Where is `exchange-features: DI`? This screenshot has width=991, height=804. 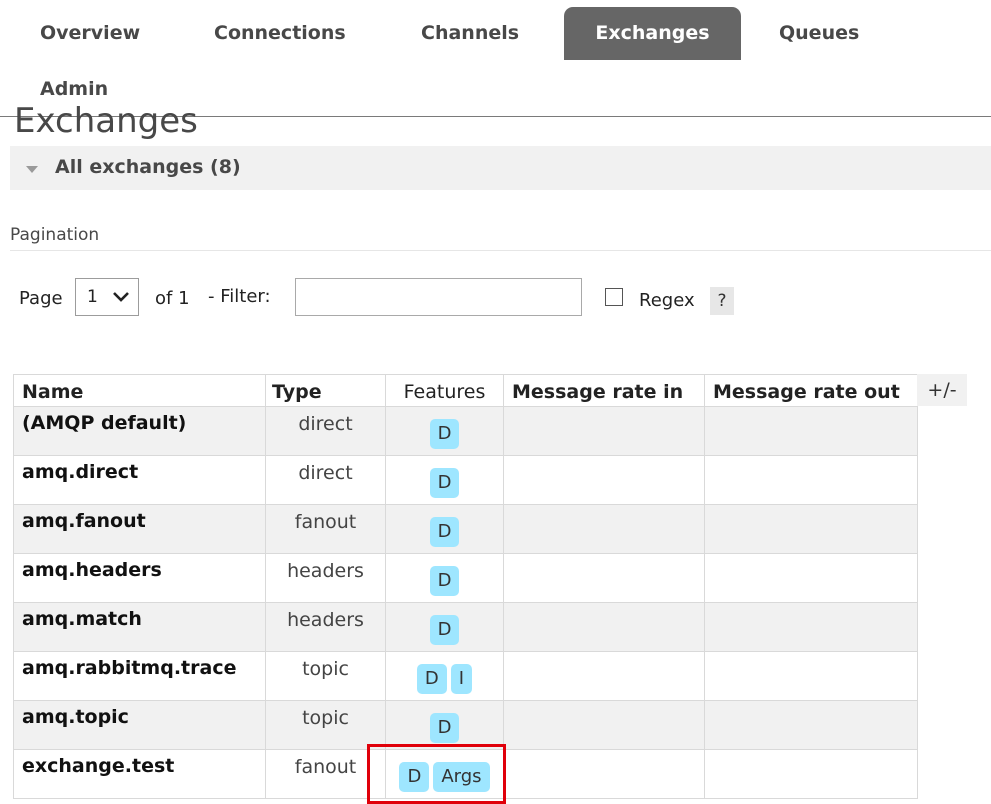 exchange-features: DI is located at coordinates (444, 676).